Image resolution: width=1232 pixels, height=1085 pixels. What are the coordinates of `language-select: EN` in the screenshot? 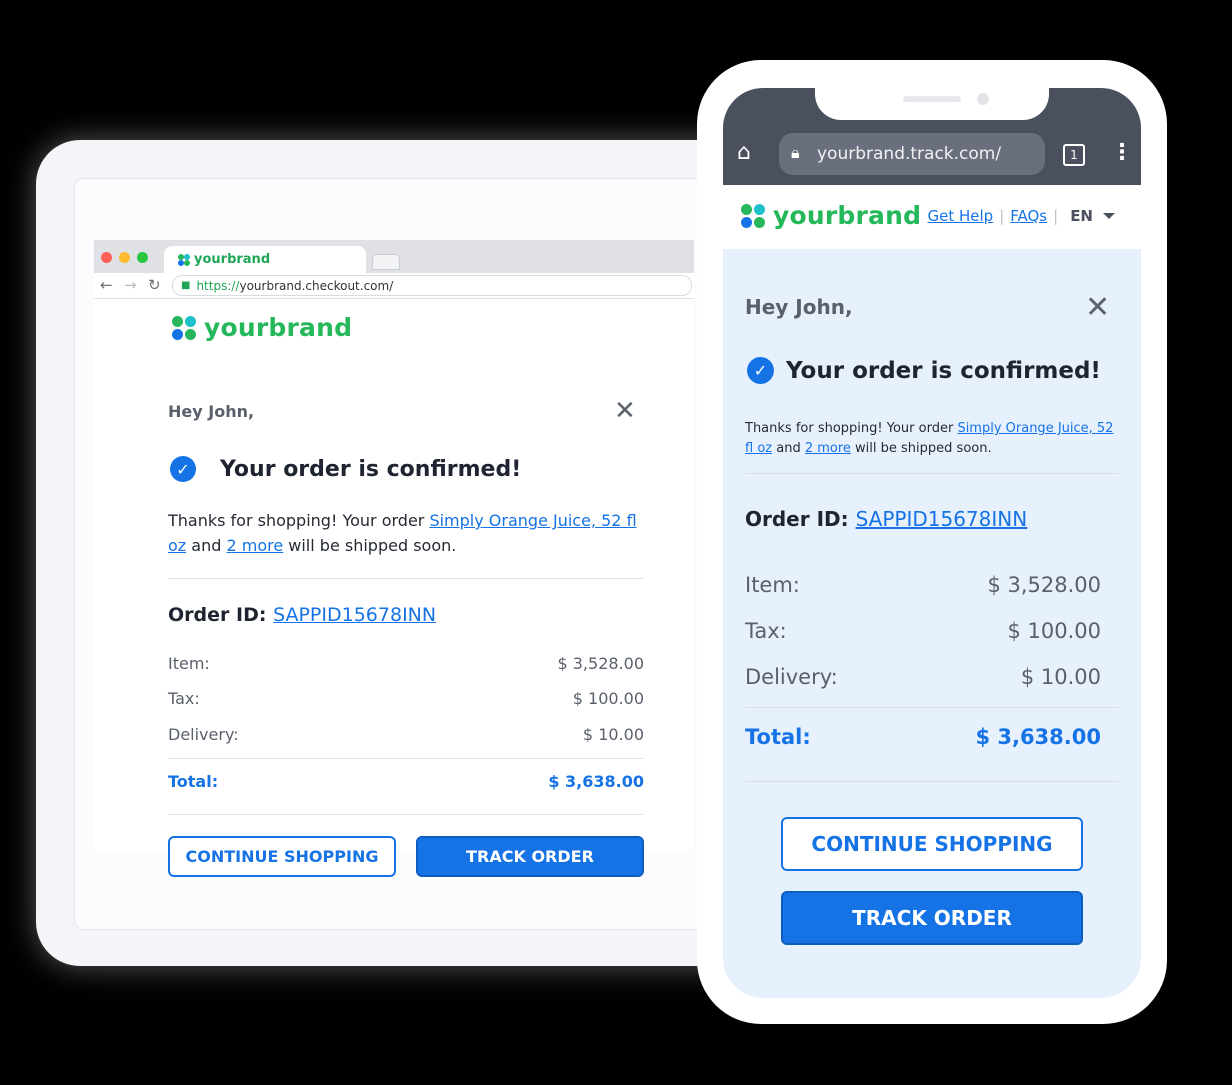 It's located at (1081, 216).